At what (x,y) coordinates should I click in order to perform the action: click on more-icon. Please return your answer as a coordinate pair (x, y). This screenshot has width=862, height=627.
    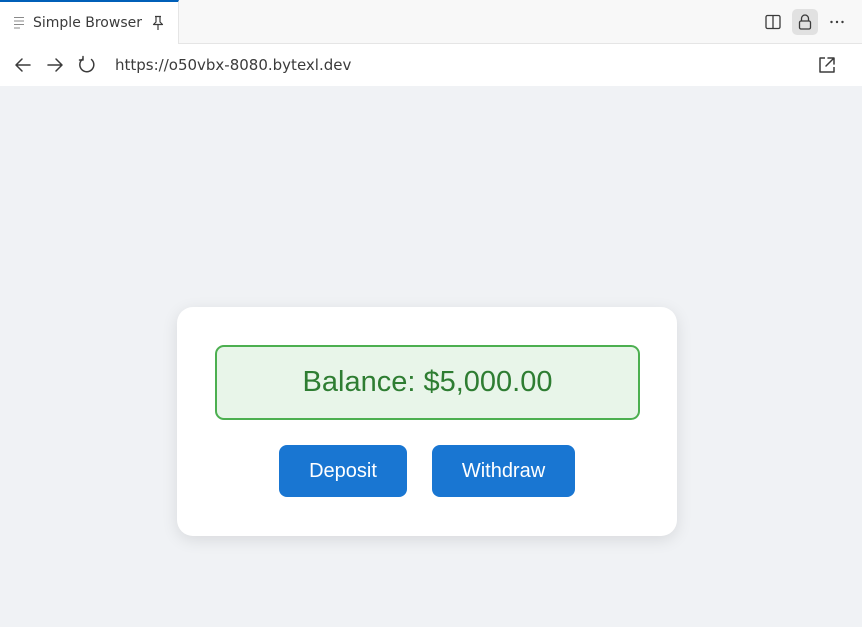
    Looking at the image, I should click on (837, 22).